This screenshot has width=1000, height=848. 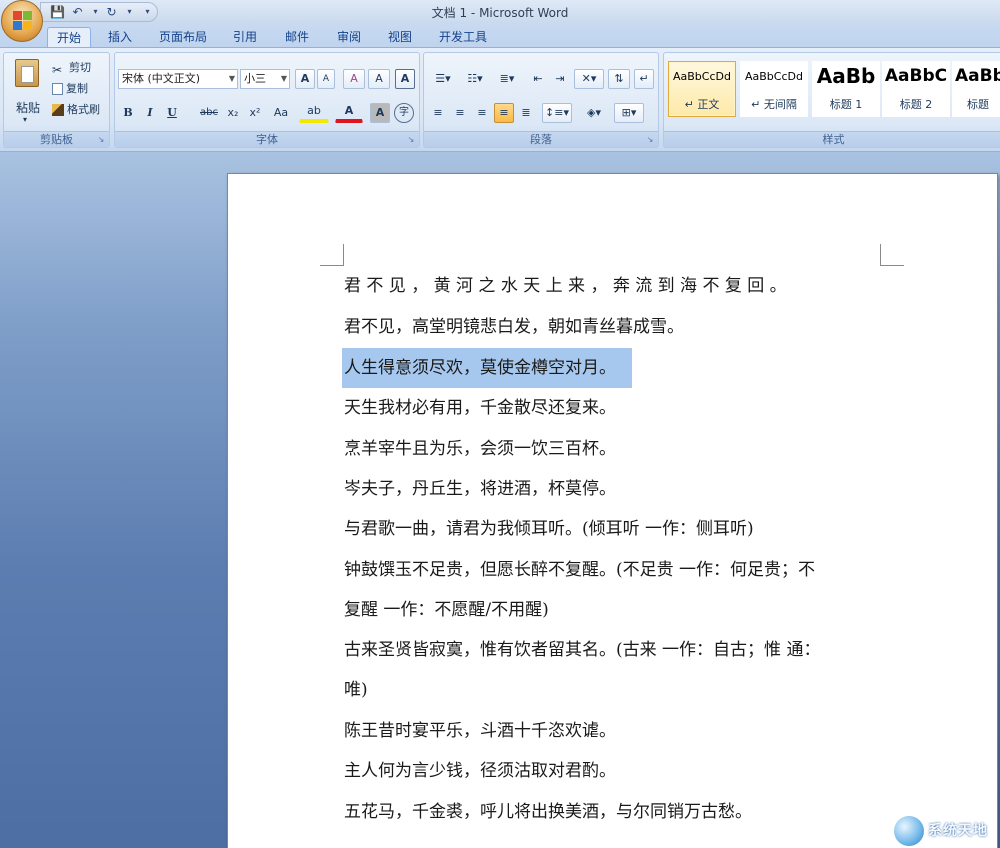 What do you see at coordinates (332, 255) in the screenshot?
I see `margin-corner-top-left` at bounding box center [332, 255].